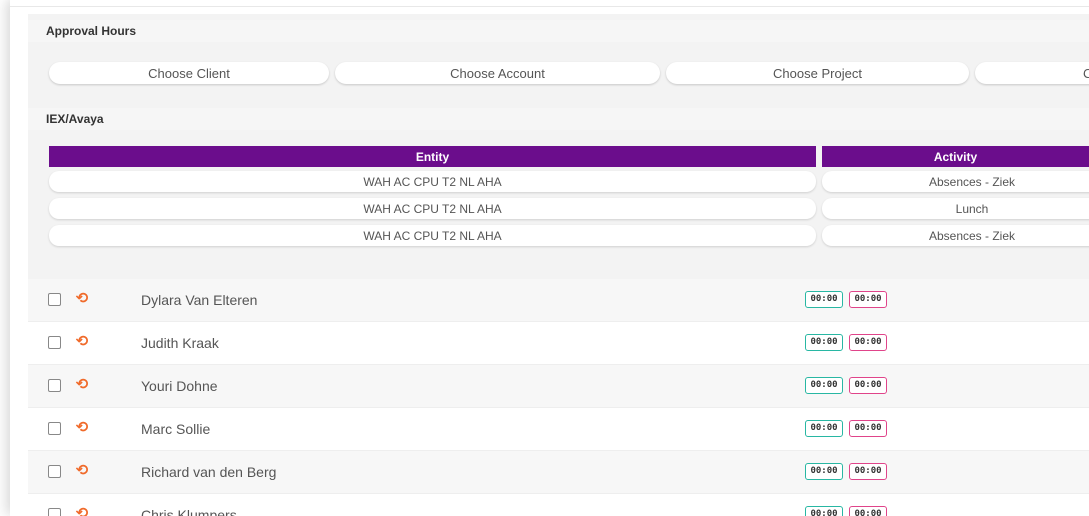 Image resolution: width=1089 pixels, height=516 pixels. I want to click on activity-header: Activity, so click(955, 156).